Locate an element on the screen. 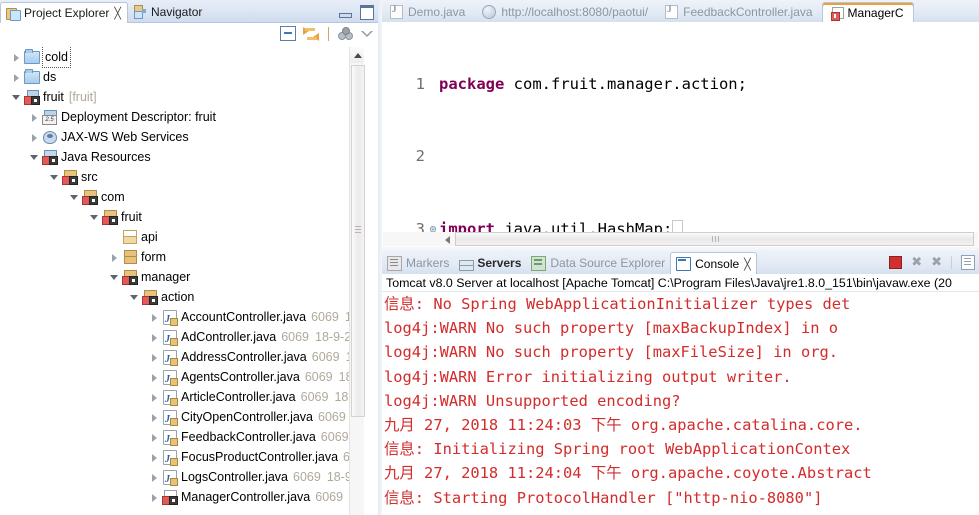 This screenshot has width=979, height=515. remove-launch-icon: ✖ is located at coordinates (916, 262).